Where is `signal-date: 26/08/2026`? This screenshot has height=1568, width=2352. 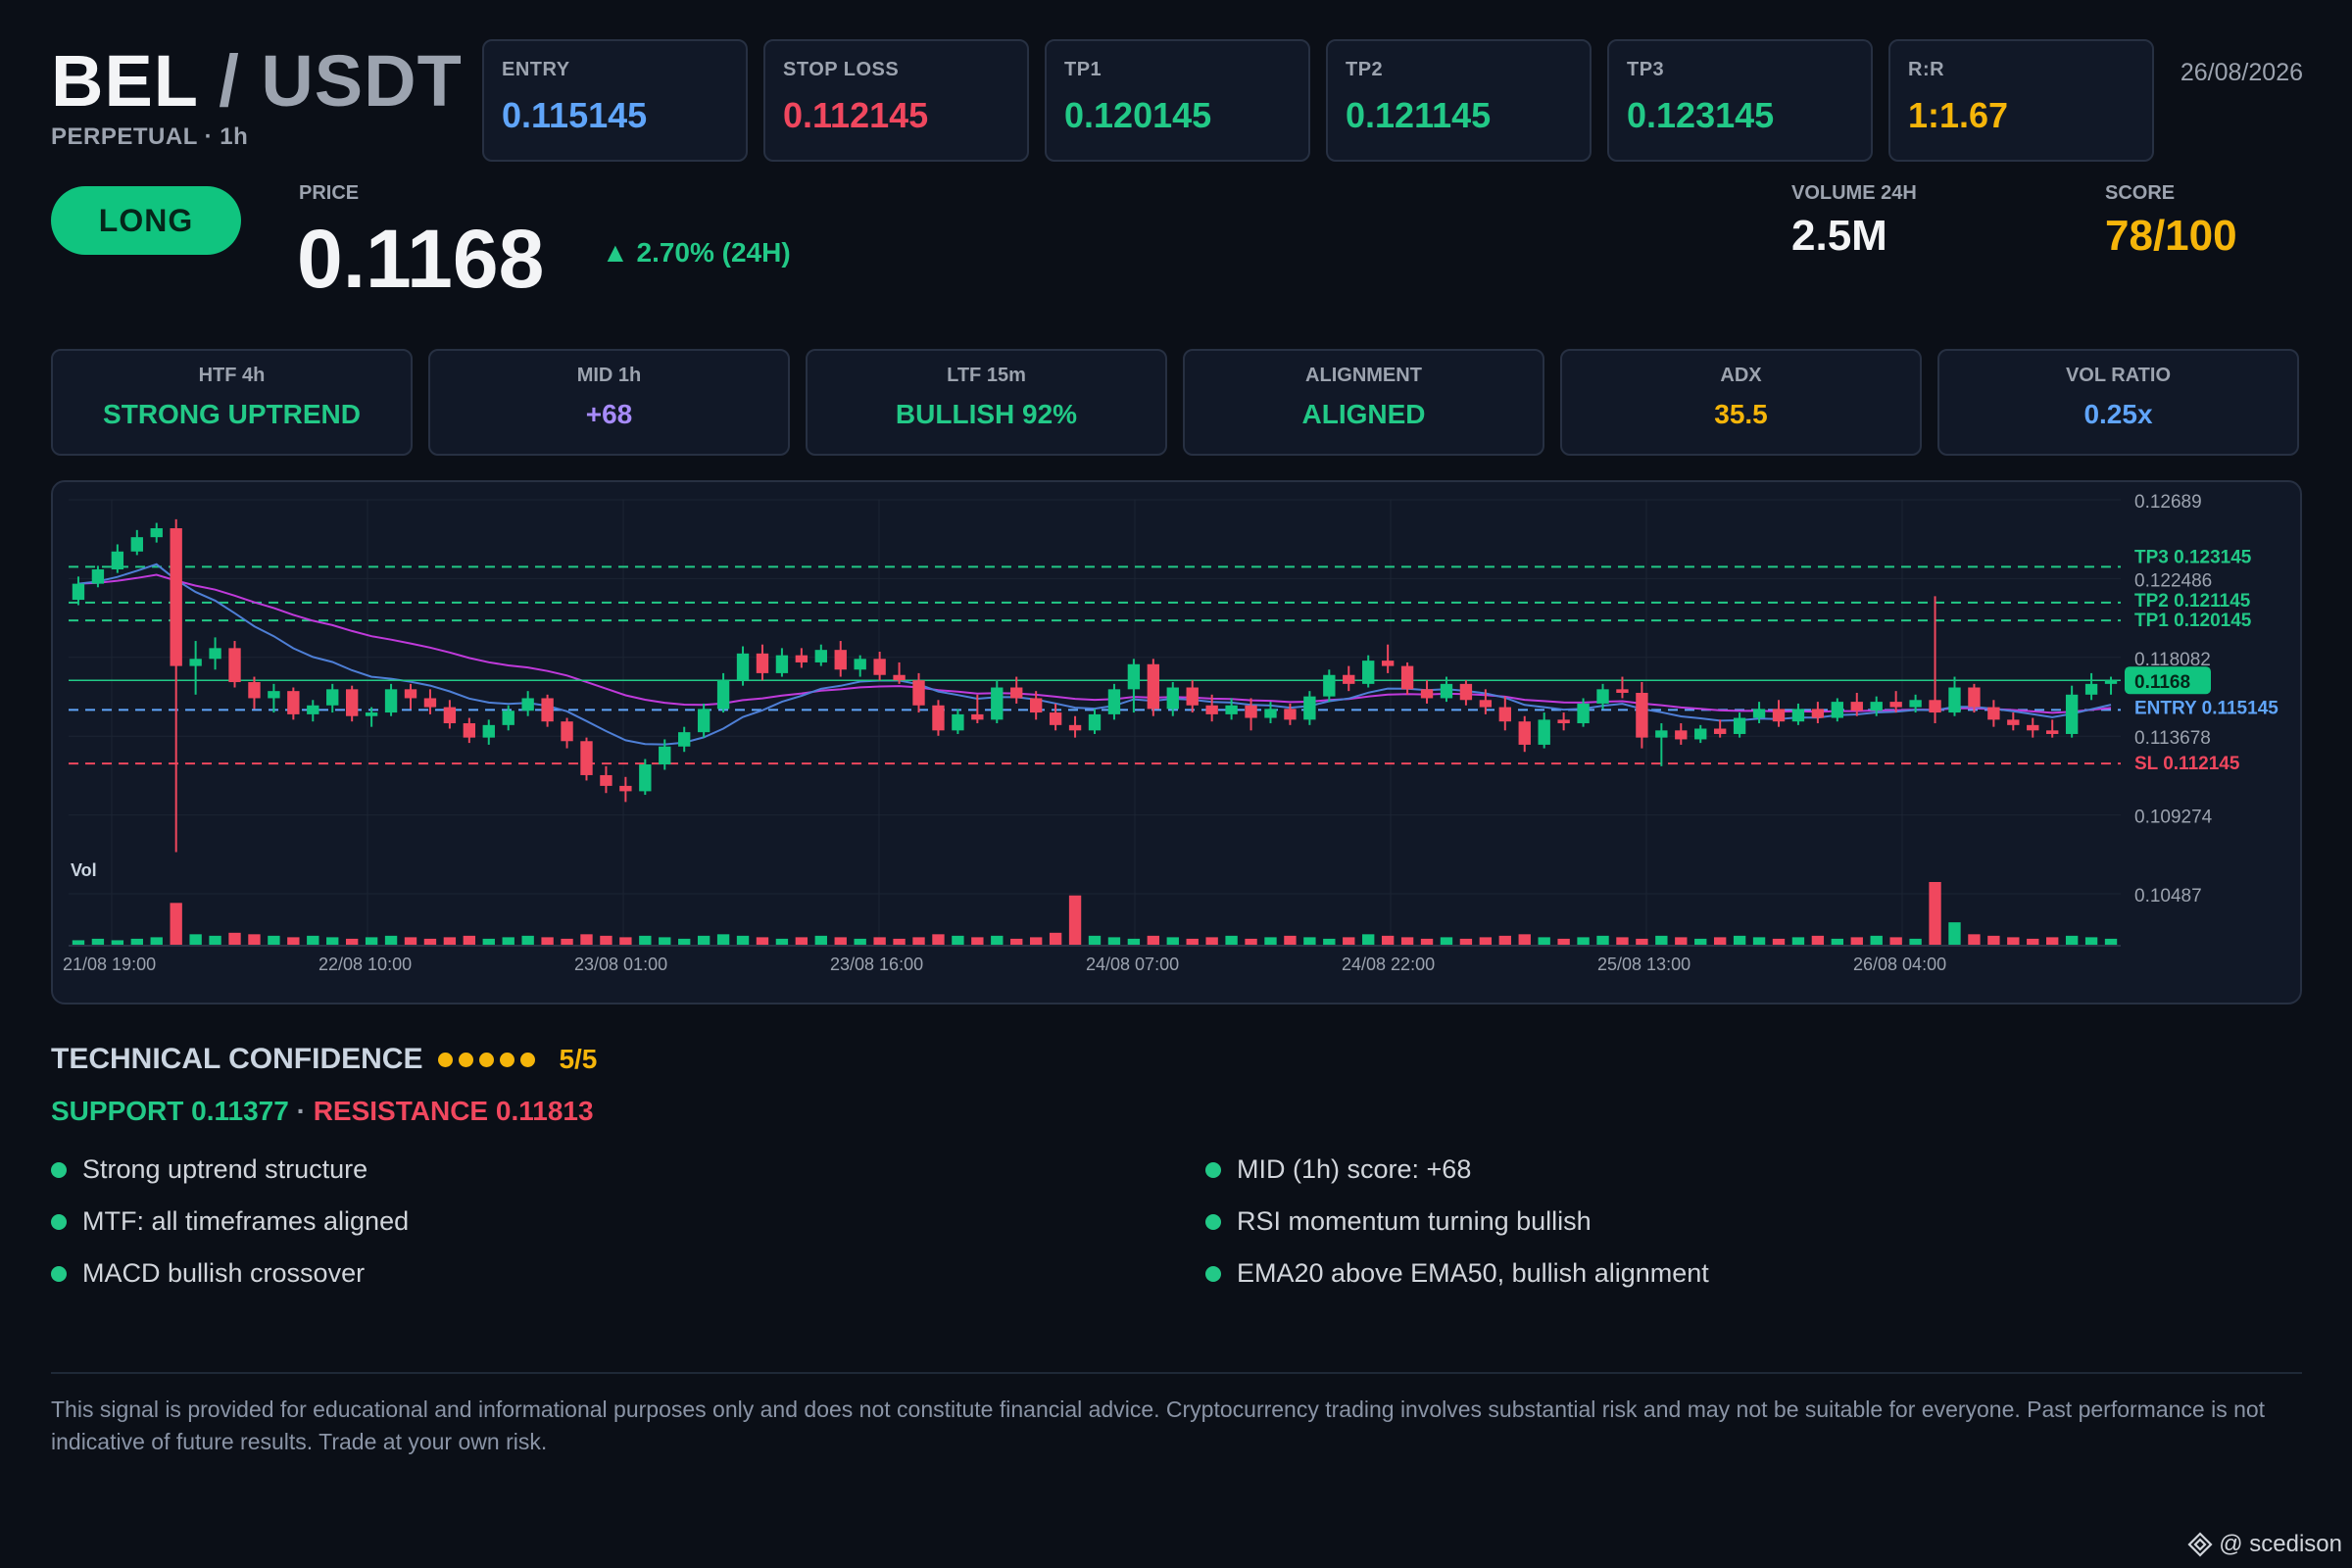 signal-date: 26/08/2026 is located at coordinates (2241, 72).